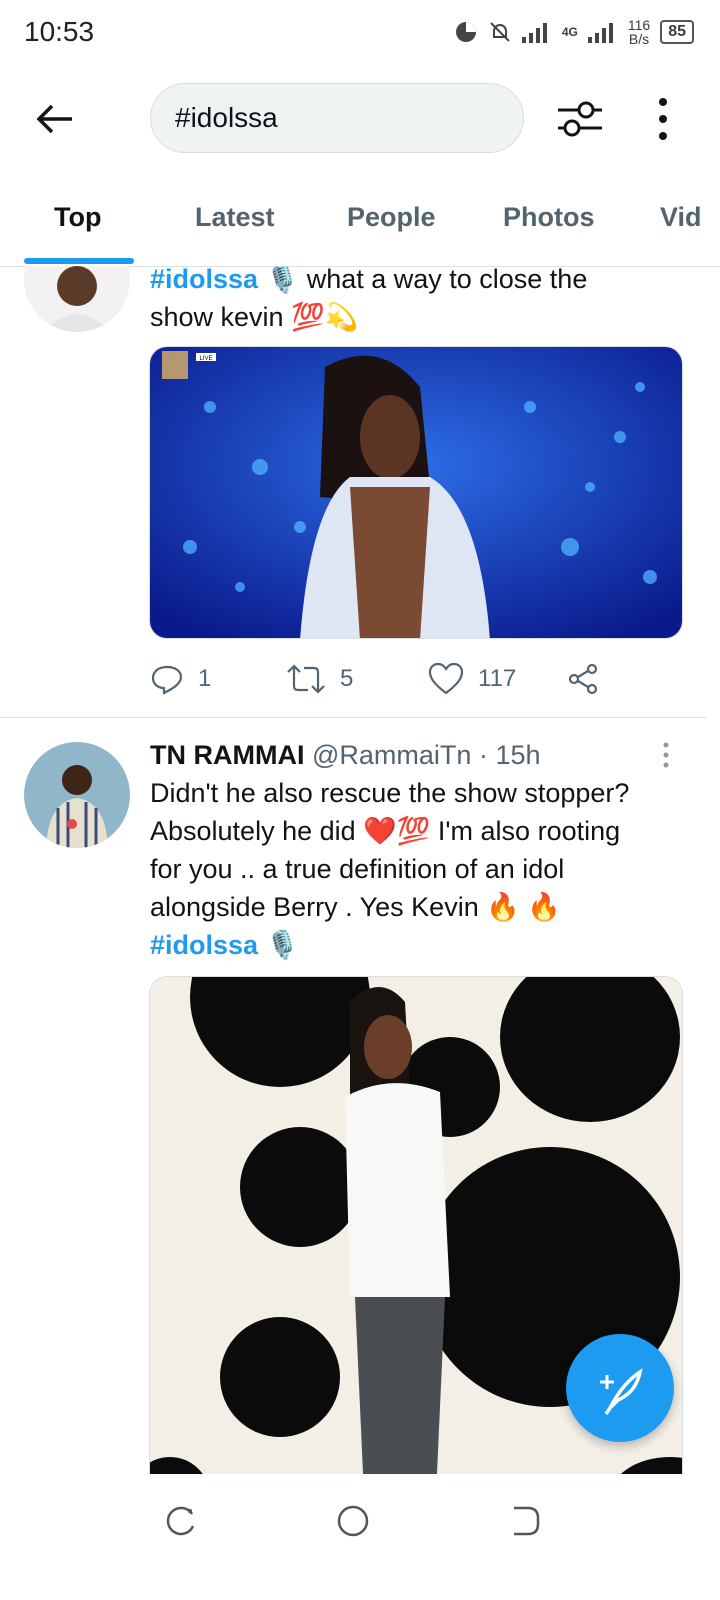 This screenshot has width=720, height=1600. I want to click on status-icons: 4G 116 B/s 85, so click(574, 32).